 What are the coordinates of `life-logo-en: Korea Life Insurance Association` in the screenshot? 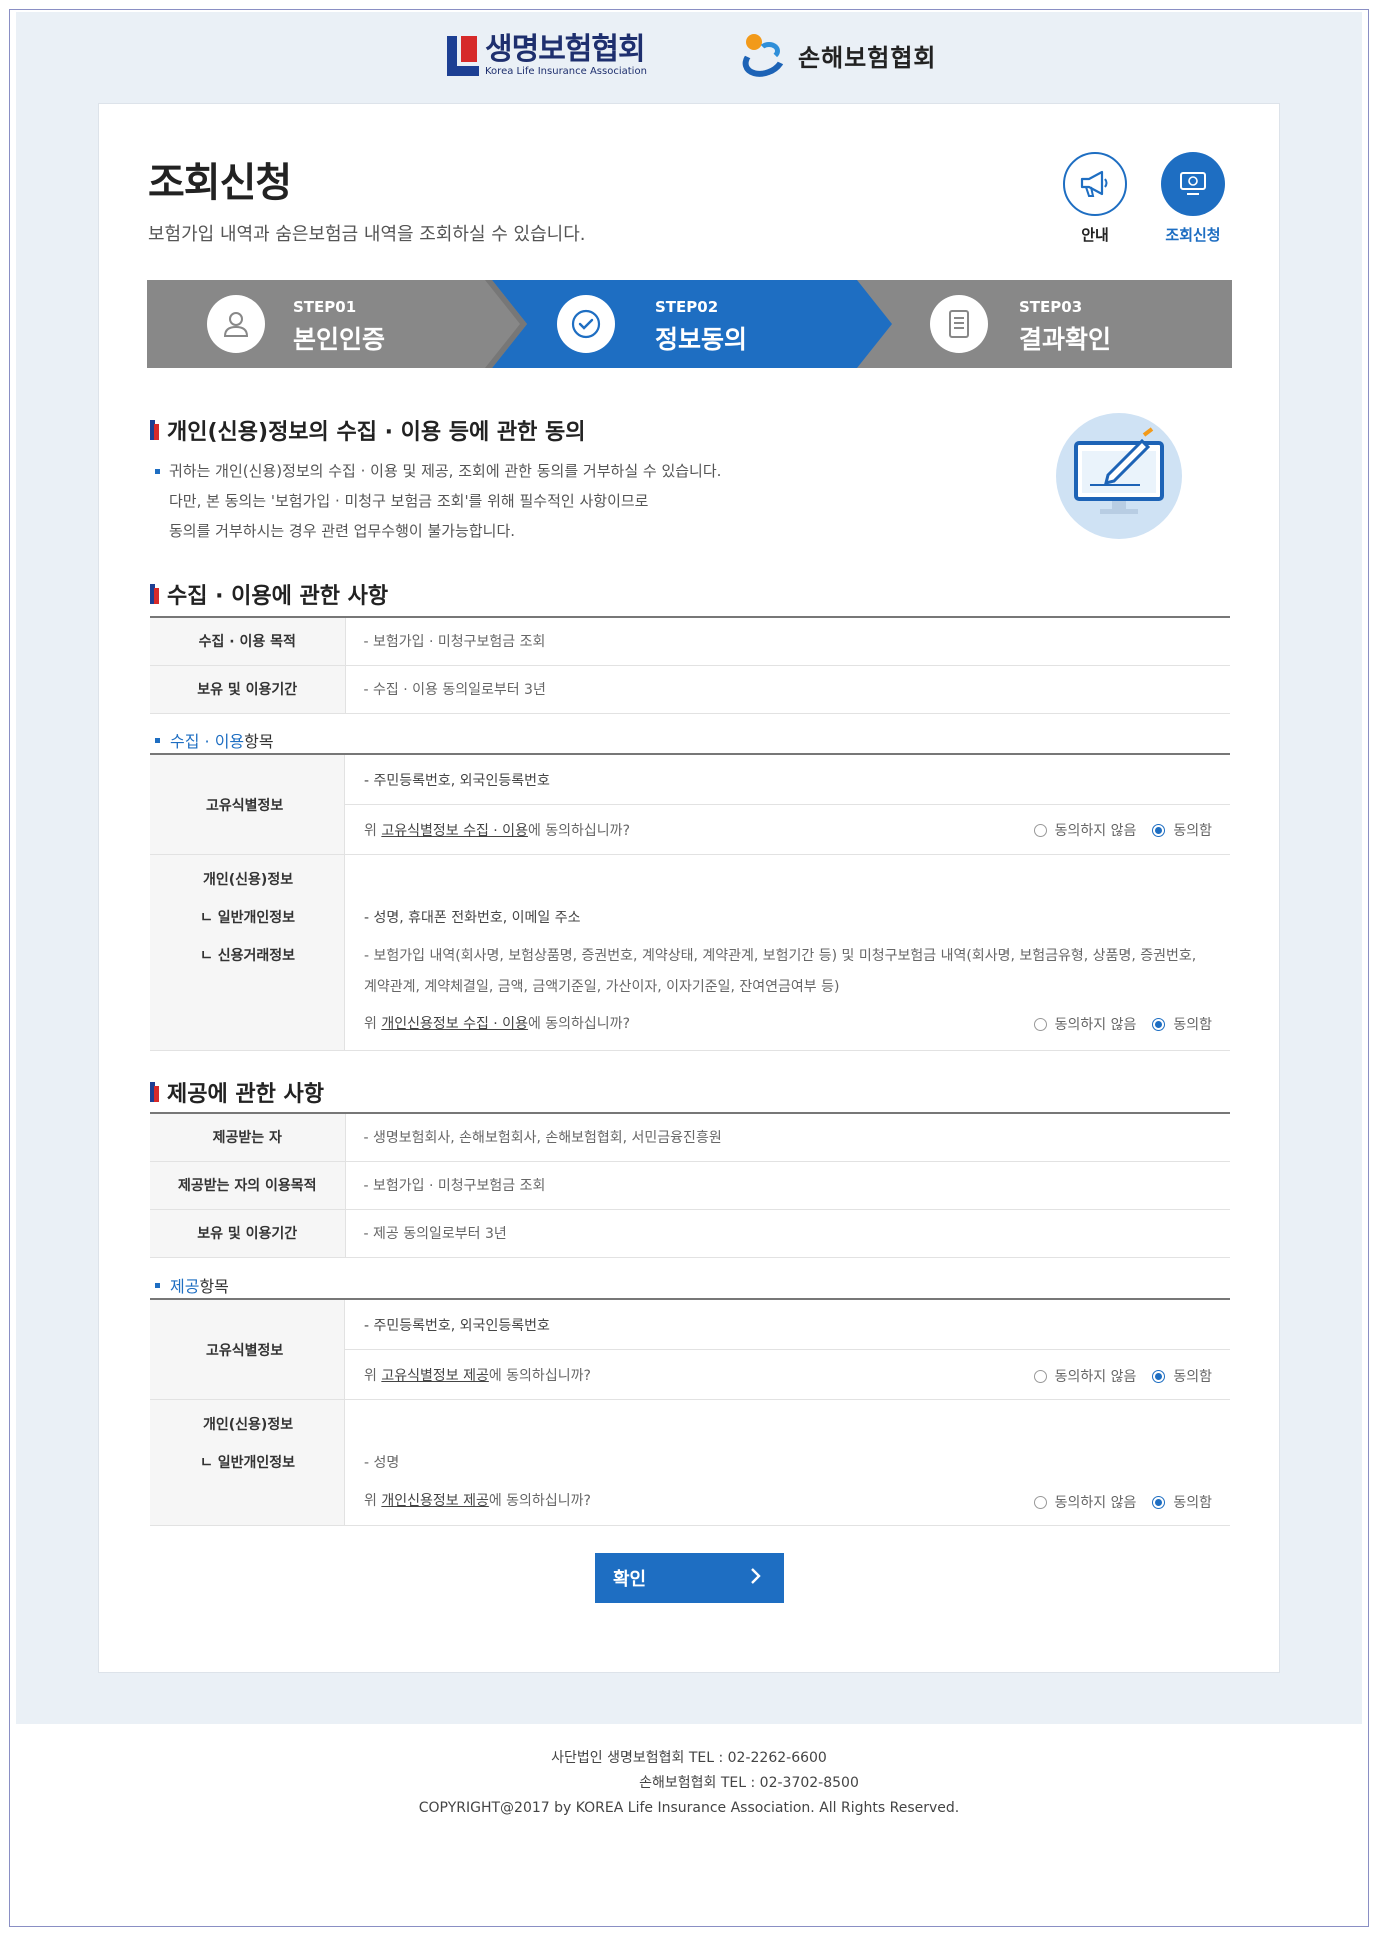 It's located at (566, 71).